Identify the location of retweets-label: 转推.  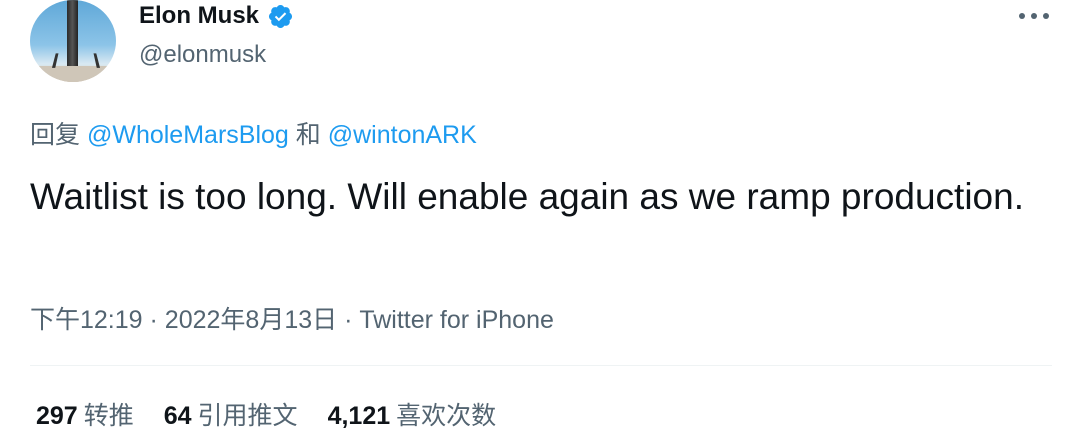
(108, 416).